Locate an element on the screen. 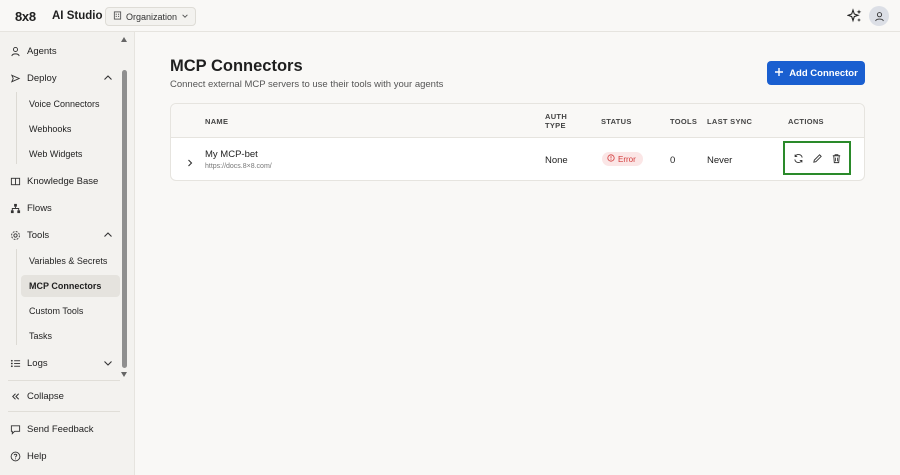  sidebar-item-webhooks: Webhooks is located at coordinates (70, 129).